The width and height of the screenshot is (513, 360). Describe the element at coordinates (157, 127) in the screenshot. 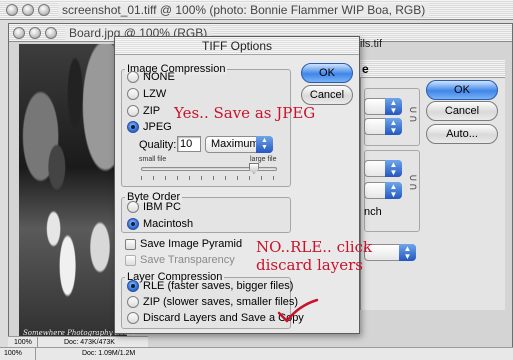

I see `radio-jpeg-label: JPEG` at that location.